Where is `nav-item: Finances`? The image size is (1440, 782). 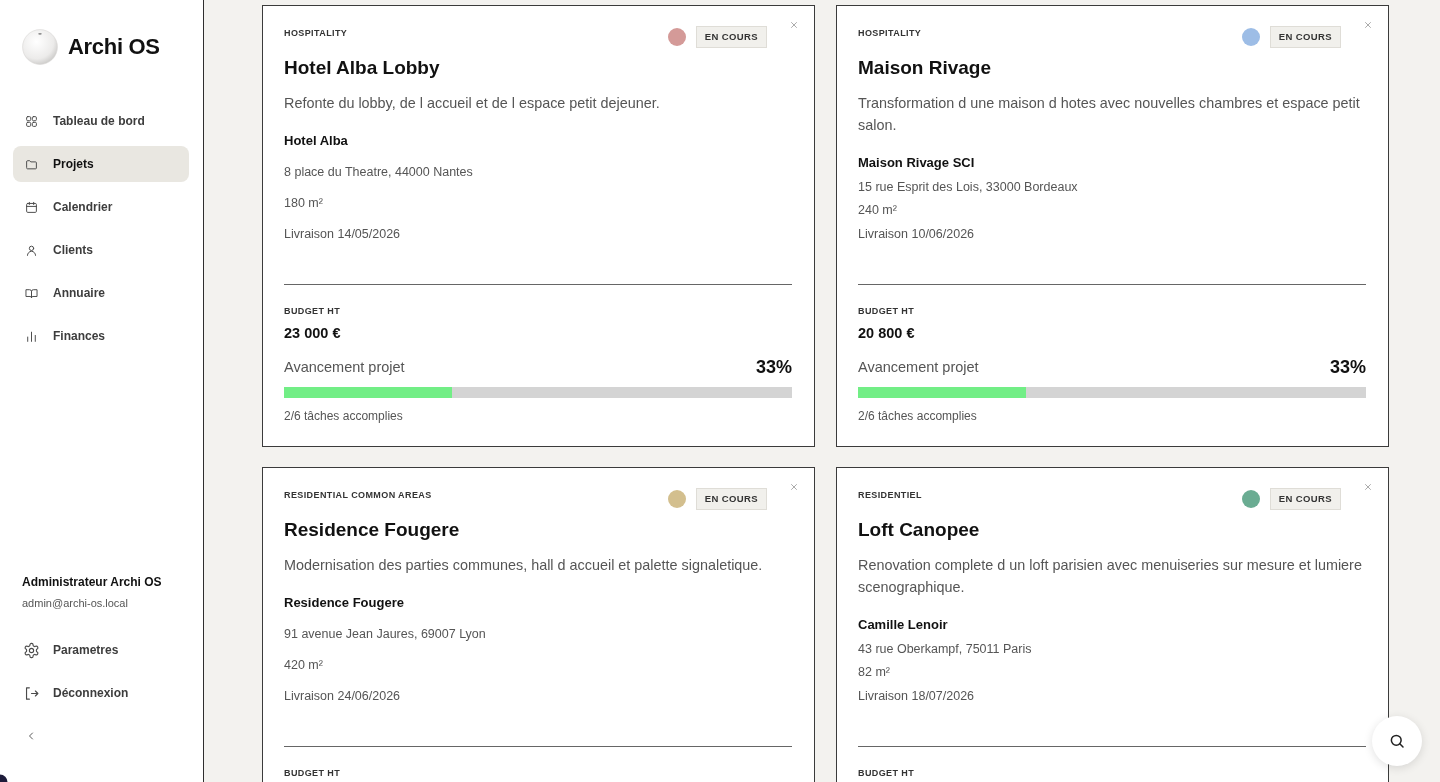 nav-item: Finances is located at coordinates (101, 336).